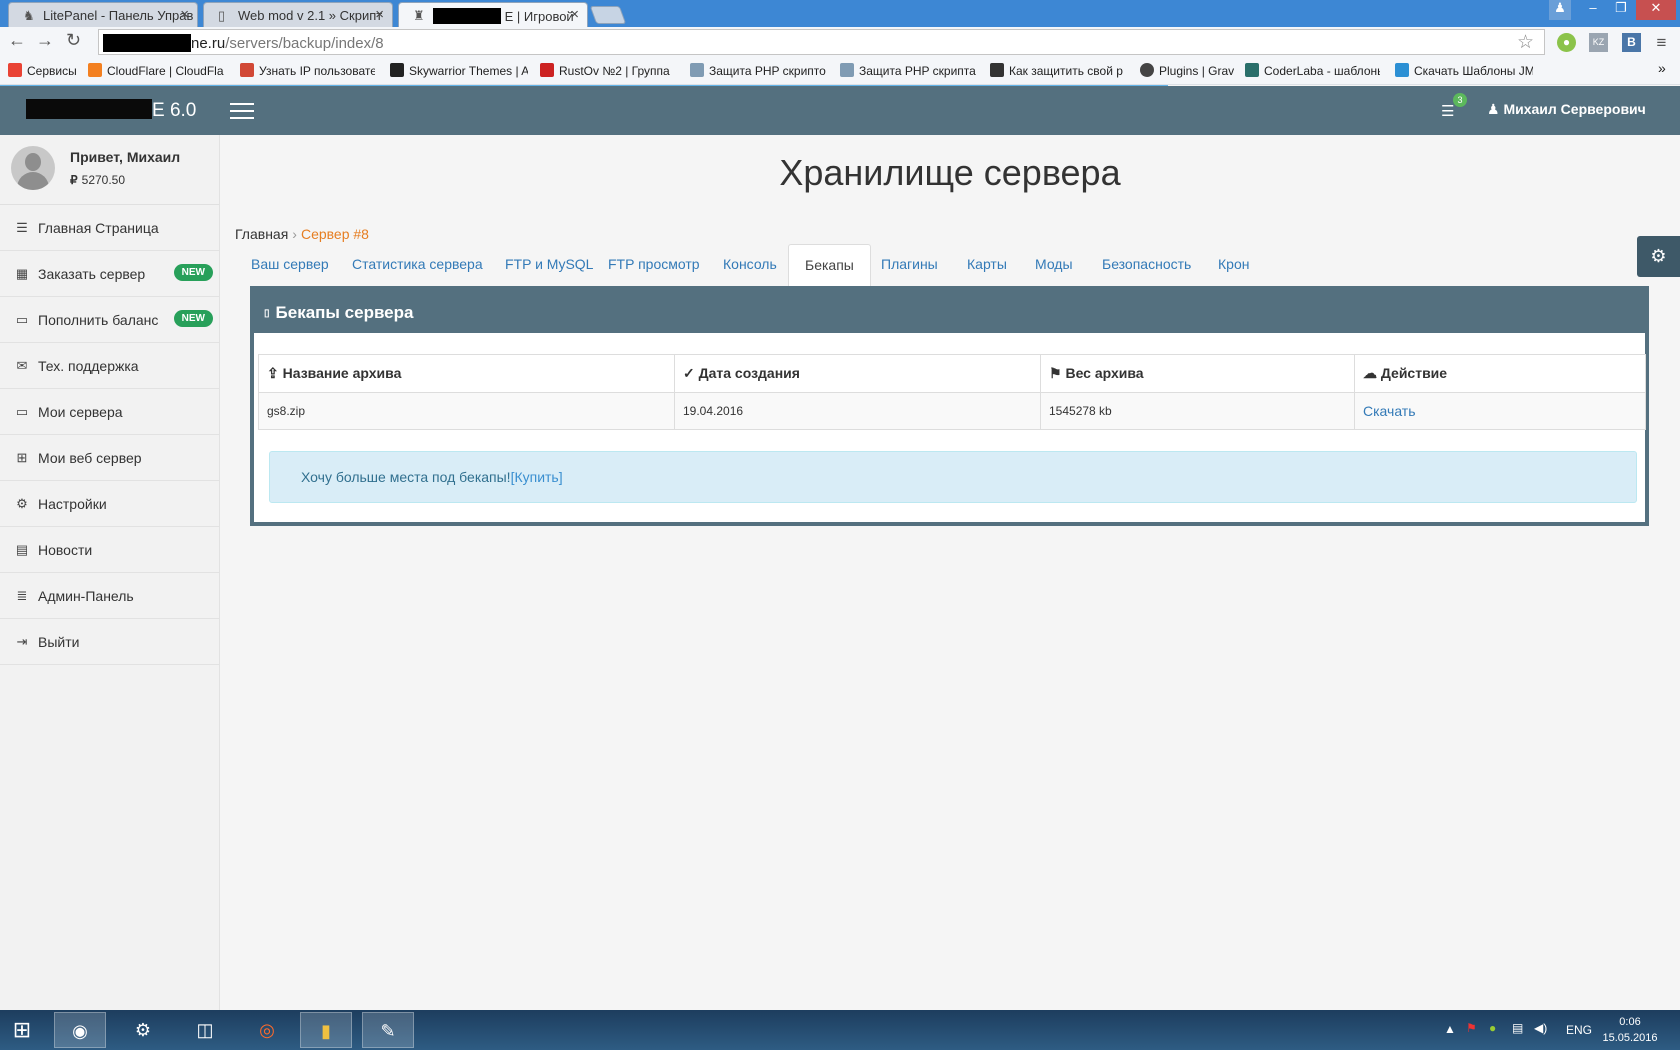  I want to click on clock: 0:06 15.05.2016, so click(1630, 1030).